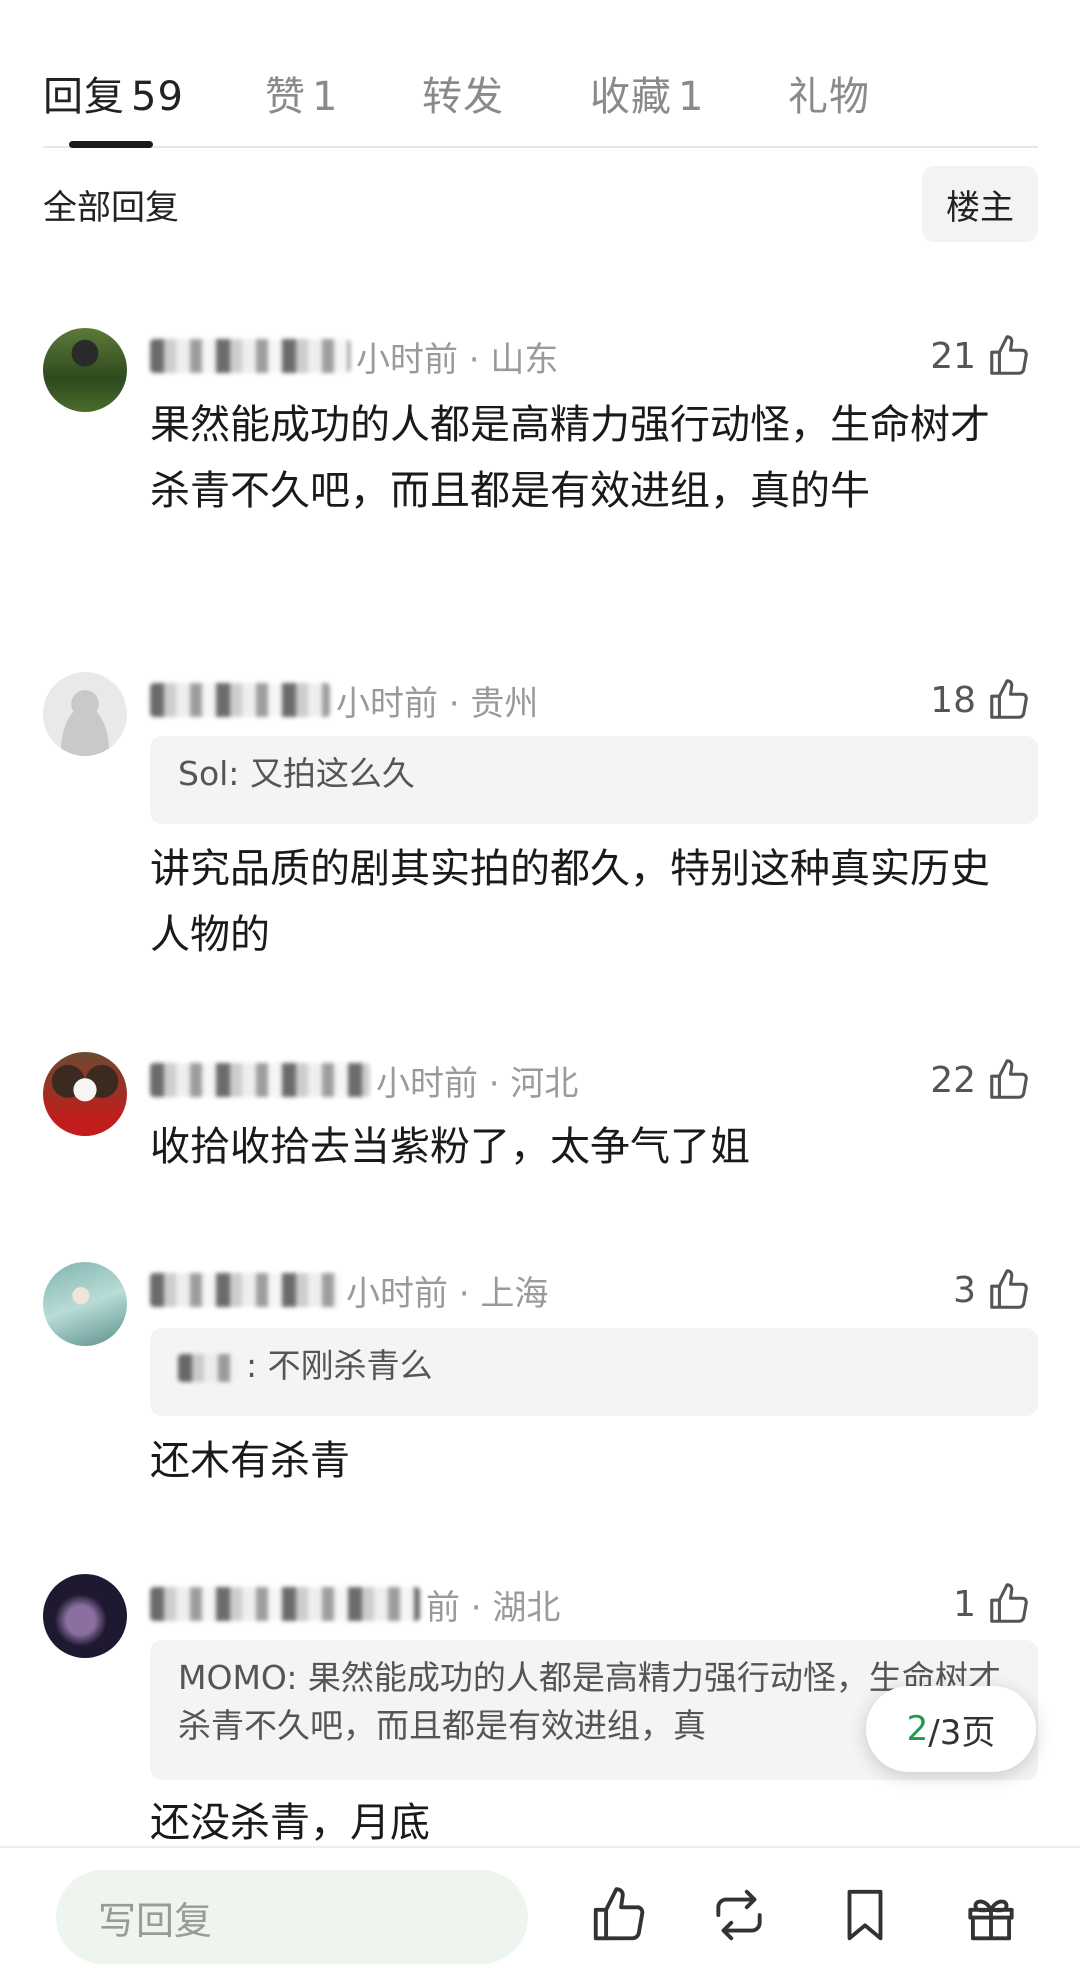  I want to click on comment-text: 果然能成功的人都是高精力强行动怪，生命树才杀青不久吧，而且都是有效进组，真的牛, so click(570, 458).